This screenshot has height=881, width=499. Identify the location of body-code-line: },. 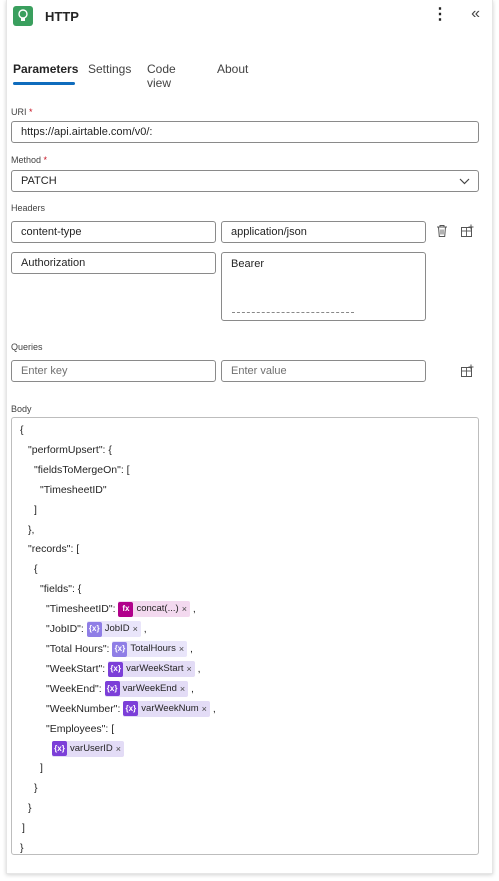
(31, 530).